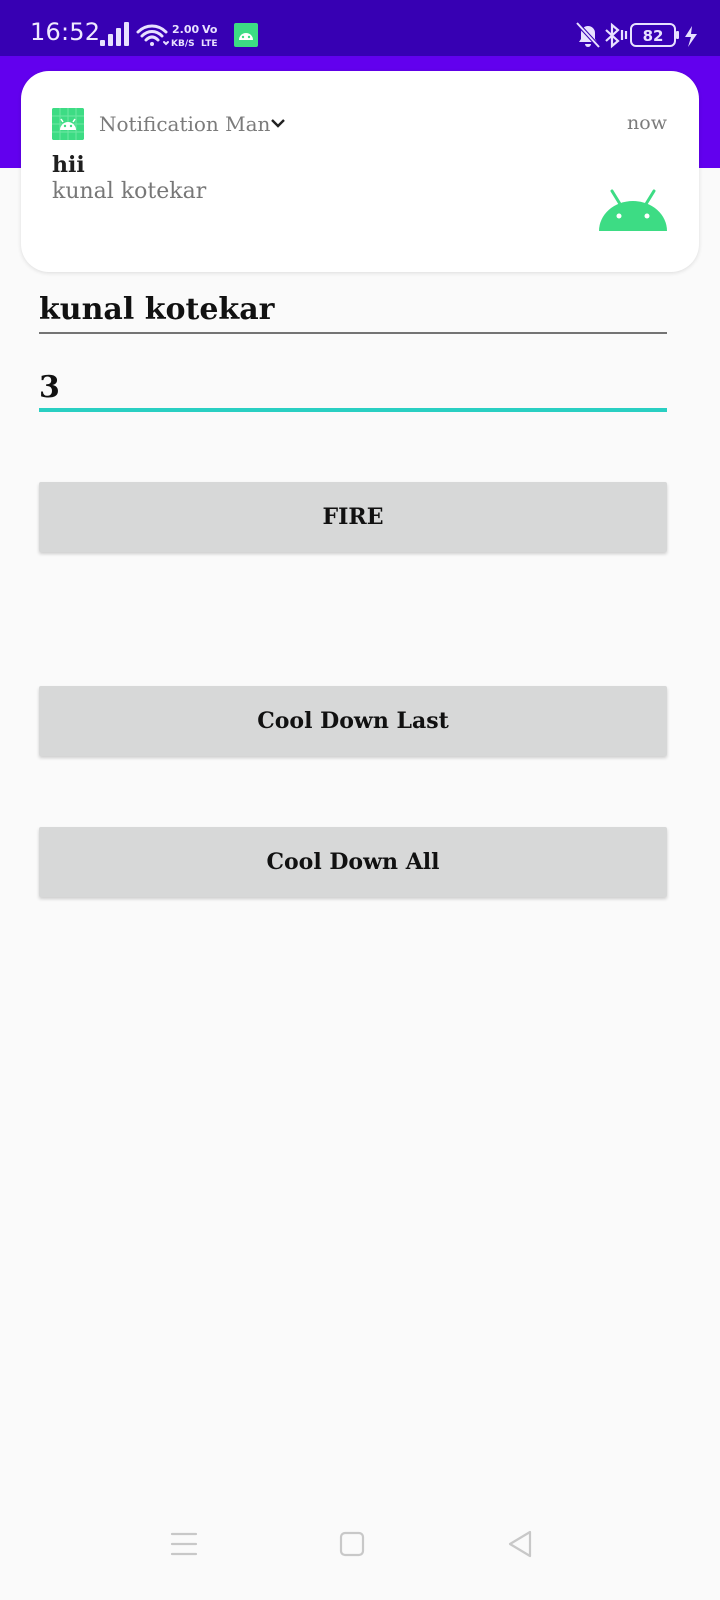 Image resolution: width=720 pixels, height=1600 pixels. What do you see at coordinates (114, 34) in the screenshot?
I see `signal-icon` at bounding box center [114, 34].